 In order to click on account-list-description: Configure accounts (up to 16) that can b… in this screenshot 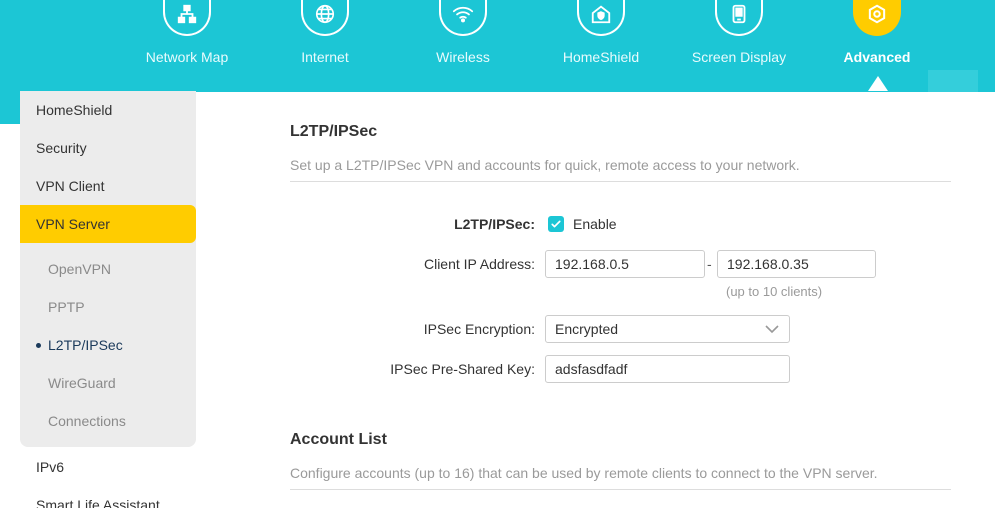, I will do `click(584, 473)`.